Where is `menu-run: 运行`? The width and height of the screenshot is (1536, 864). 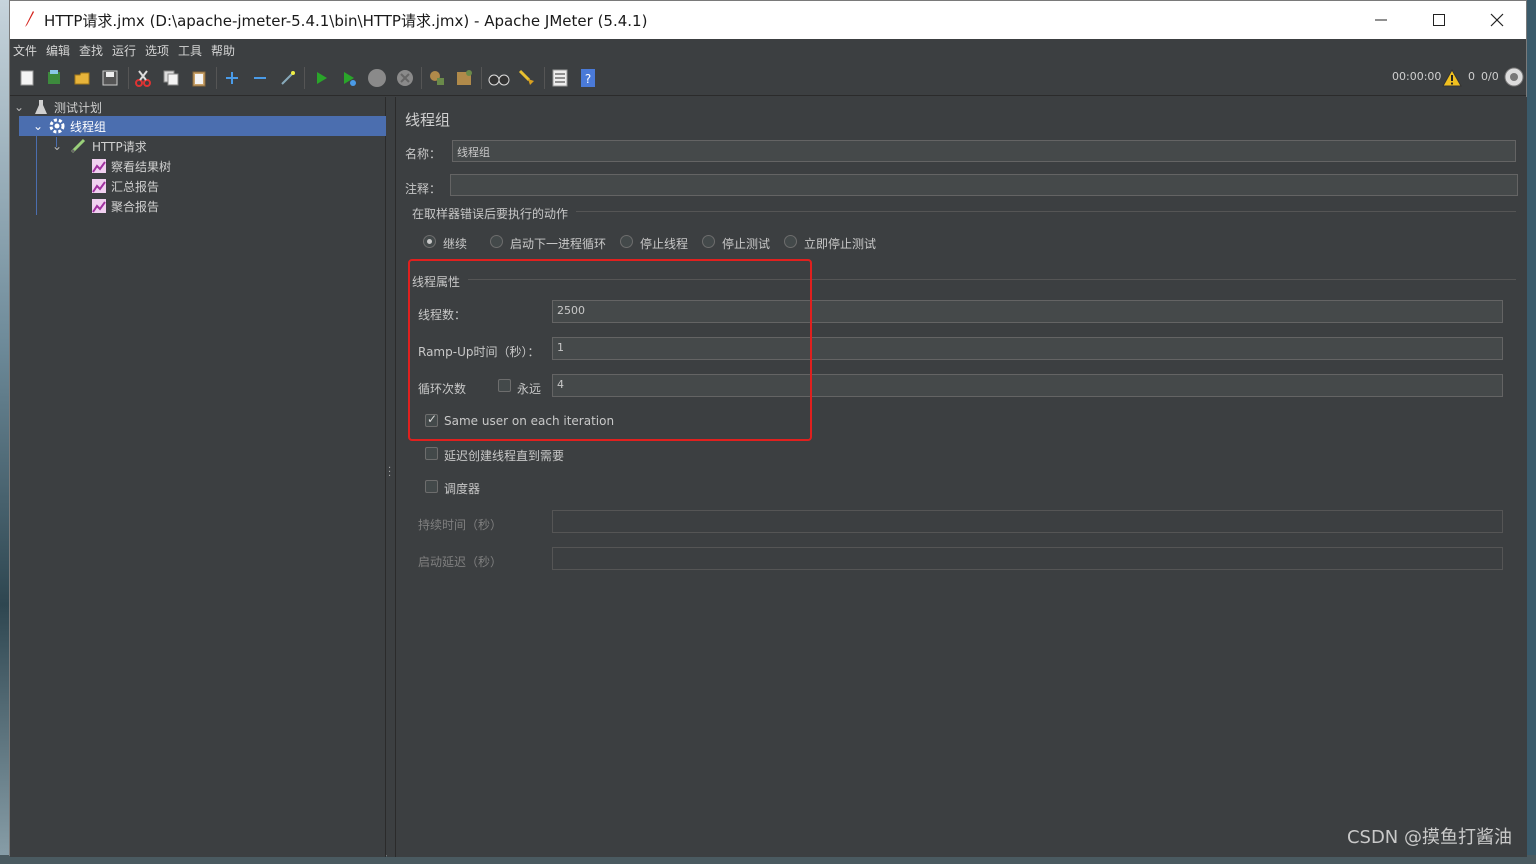
menu-run: 运行 is located at coordinates (124, 50).